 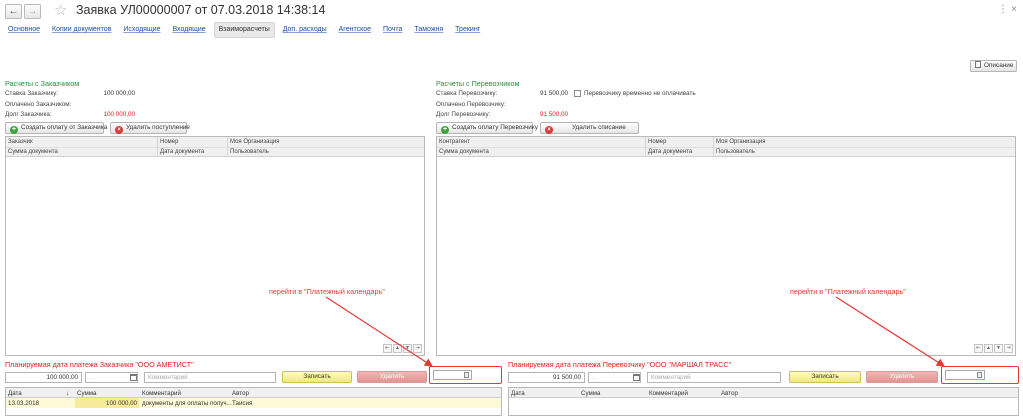 What do you see at coordinates (317, 377) in the screenshot?
I see `customer-save-button: Записать` at bounding box center [317, 377].